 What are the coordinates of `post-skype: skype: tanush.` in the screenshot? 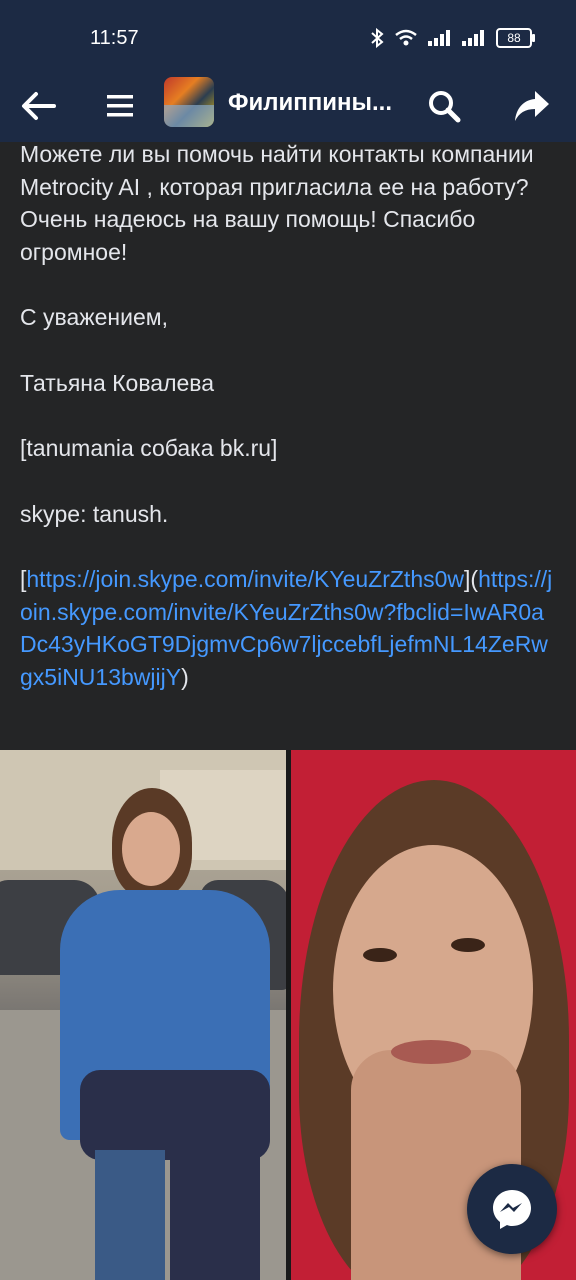 It's located at (94, 513).